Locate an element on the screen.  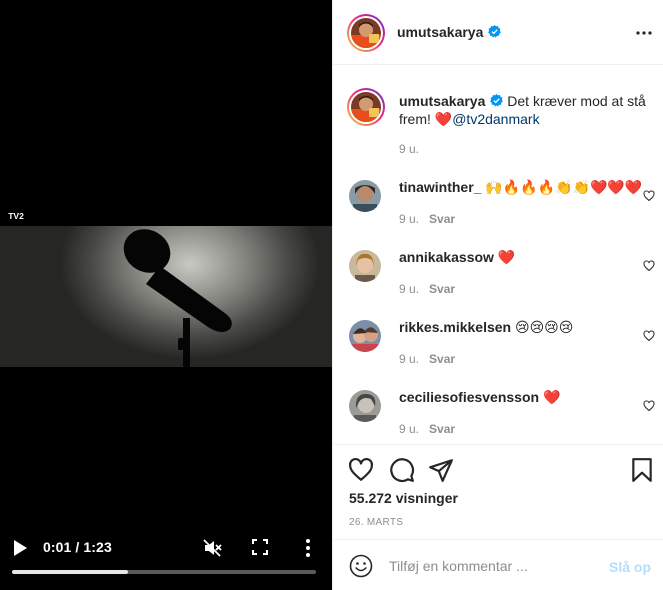
comment-username: ceciliesofiesvensson is located at coordinates (469, 397).